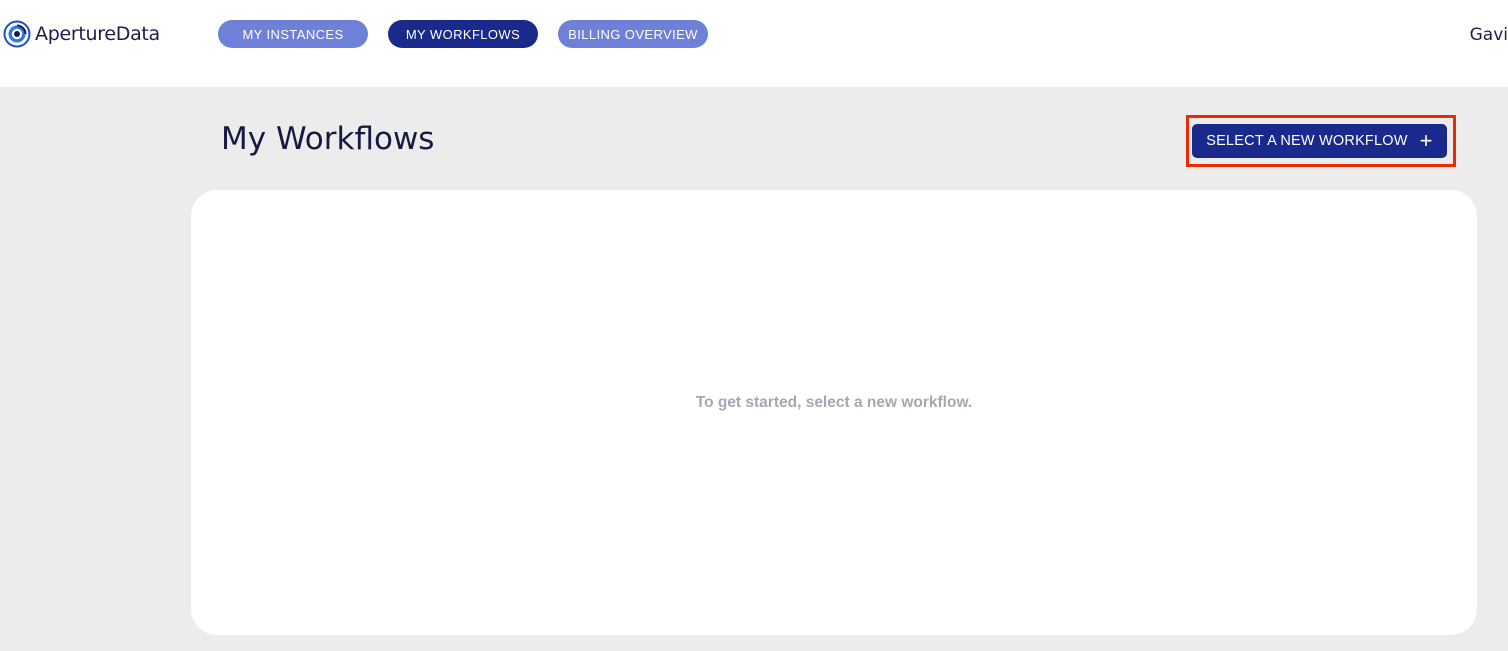 The image size is (1508, 651). Describe the element at coordinates (1489, 35) in the screenshot. I see `user-menu: Gavi` at that location.